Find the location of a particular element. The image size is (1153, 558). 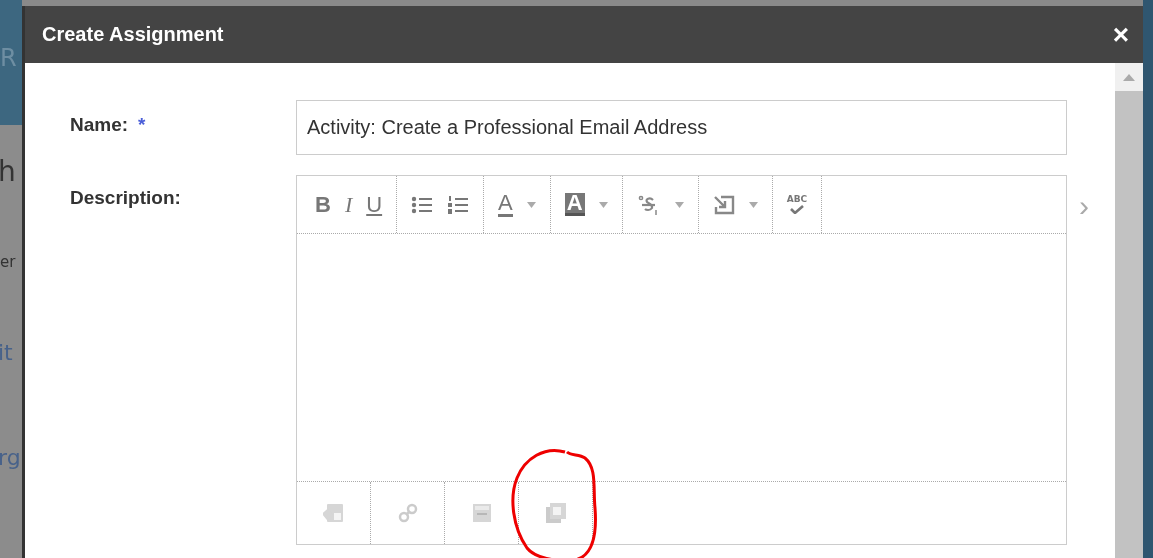

field-label: Name: is located at coordinates (99, 124).